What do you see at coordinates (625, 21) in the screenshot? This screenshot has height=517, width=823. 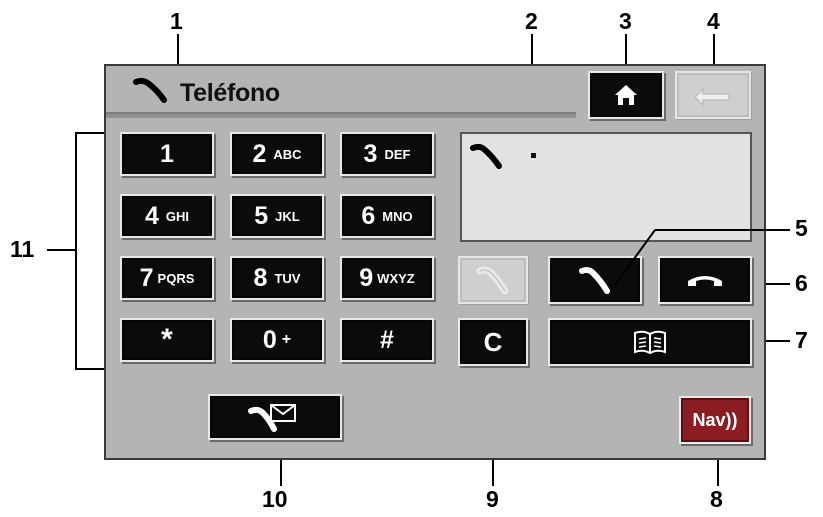 I see `callout-3: 3` at bounding box center [625, 21].